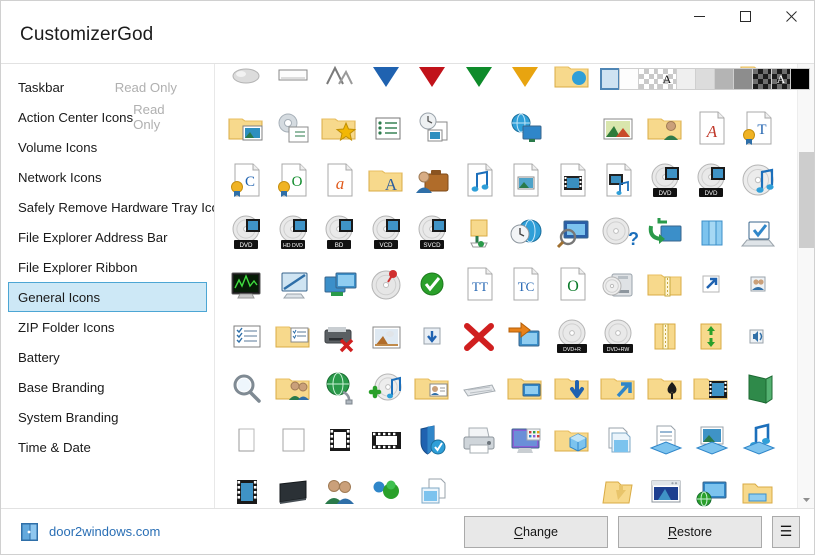 This screenshot has width=815, height=555. What do you see at coordinates (758, 128) in the screenshot?
I see `icon-cell: T` at bounding box center [758, 128].